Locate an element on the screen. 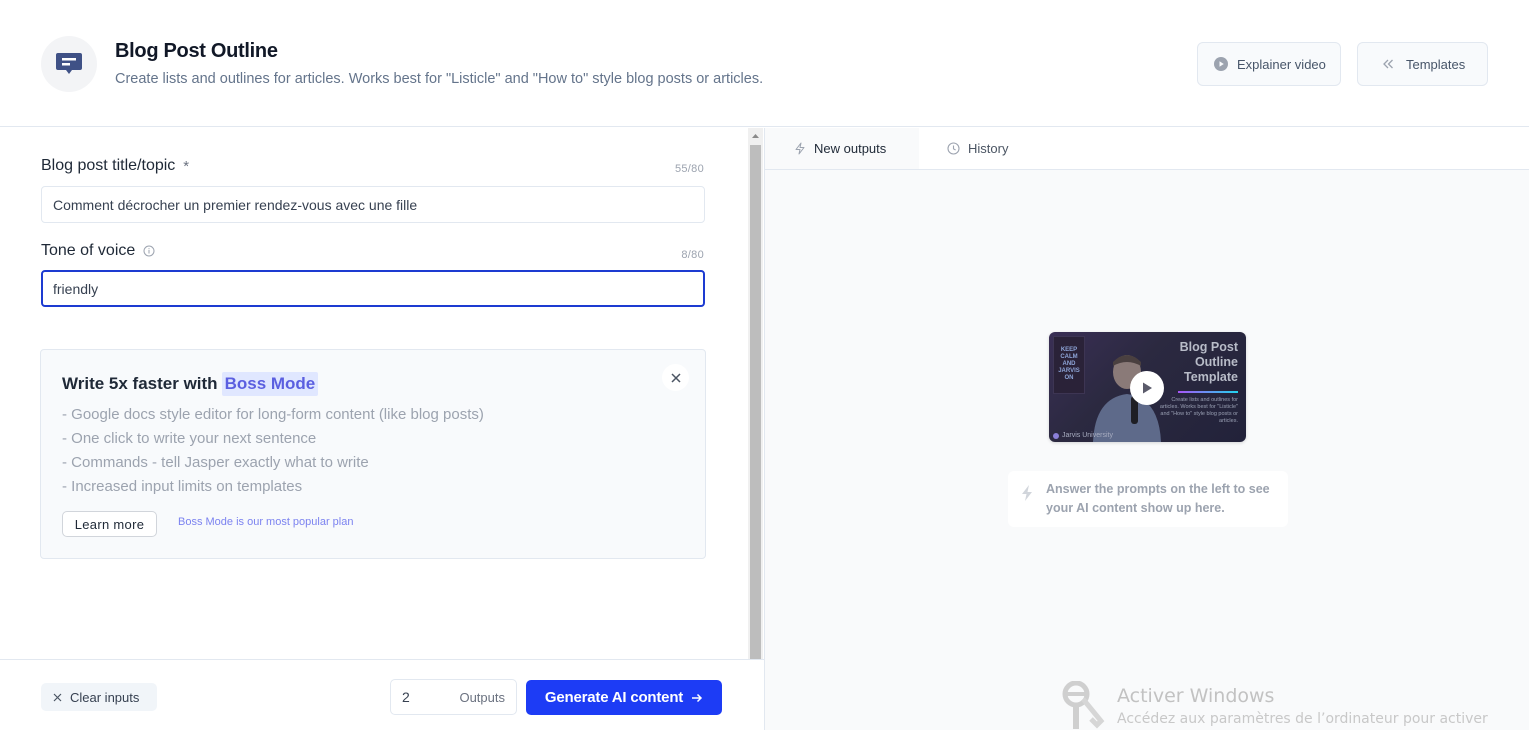  explainer-video-button: Explainer video is located at coordinates (1269, 64).